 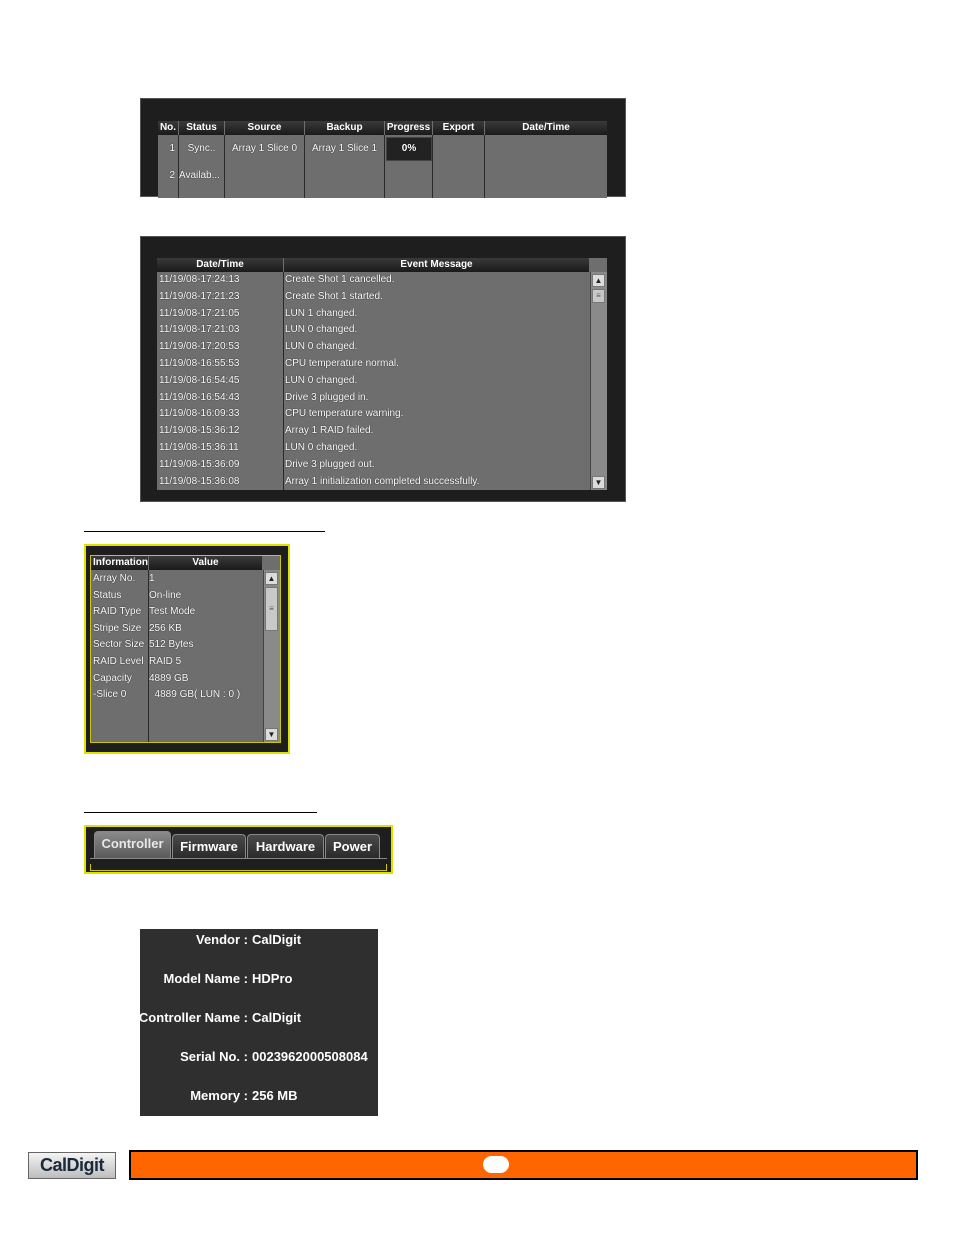 What do you see at coordinates (199, 397) in the screenshot?
I see `event-datetime: 11/19/08-16:54:43` at bounding box center [199, 397].